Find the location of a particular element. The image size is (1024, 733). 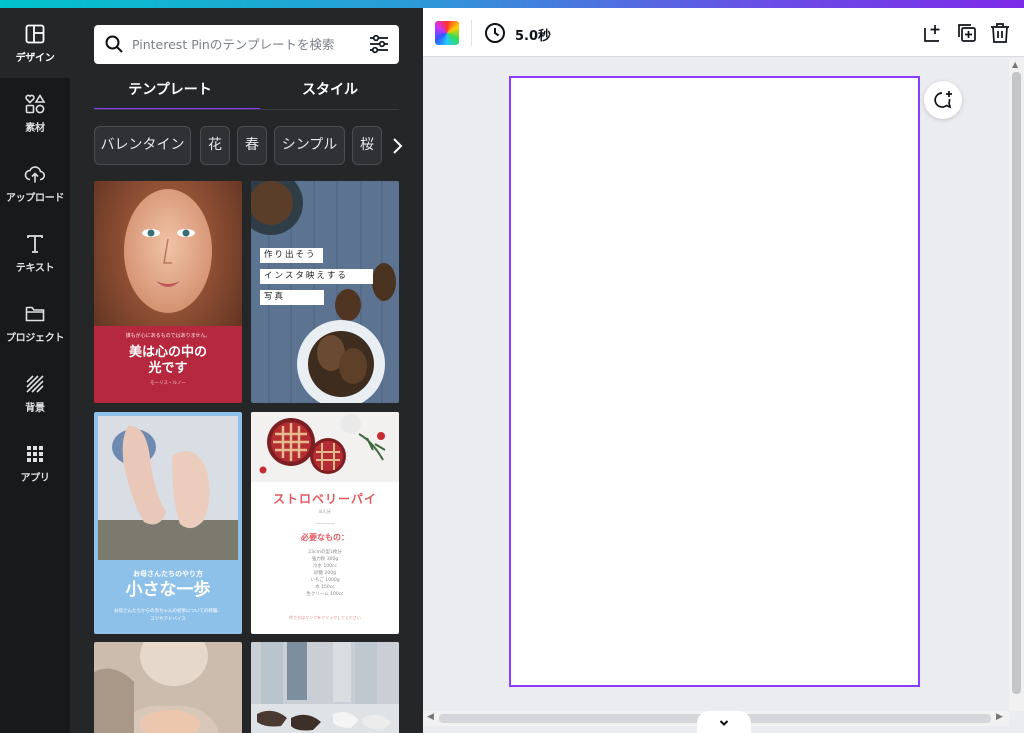

template-4-servings: 8人分 is located at coordinates (325, 512).